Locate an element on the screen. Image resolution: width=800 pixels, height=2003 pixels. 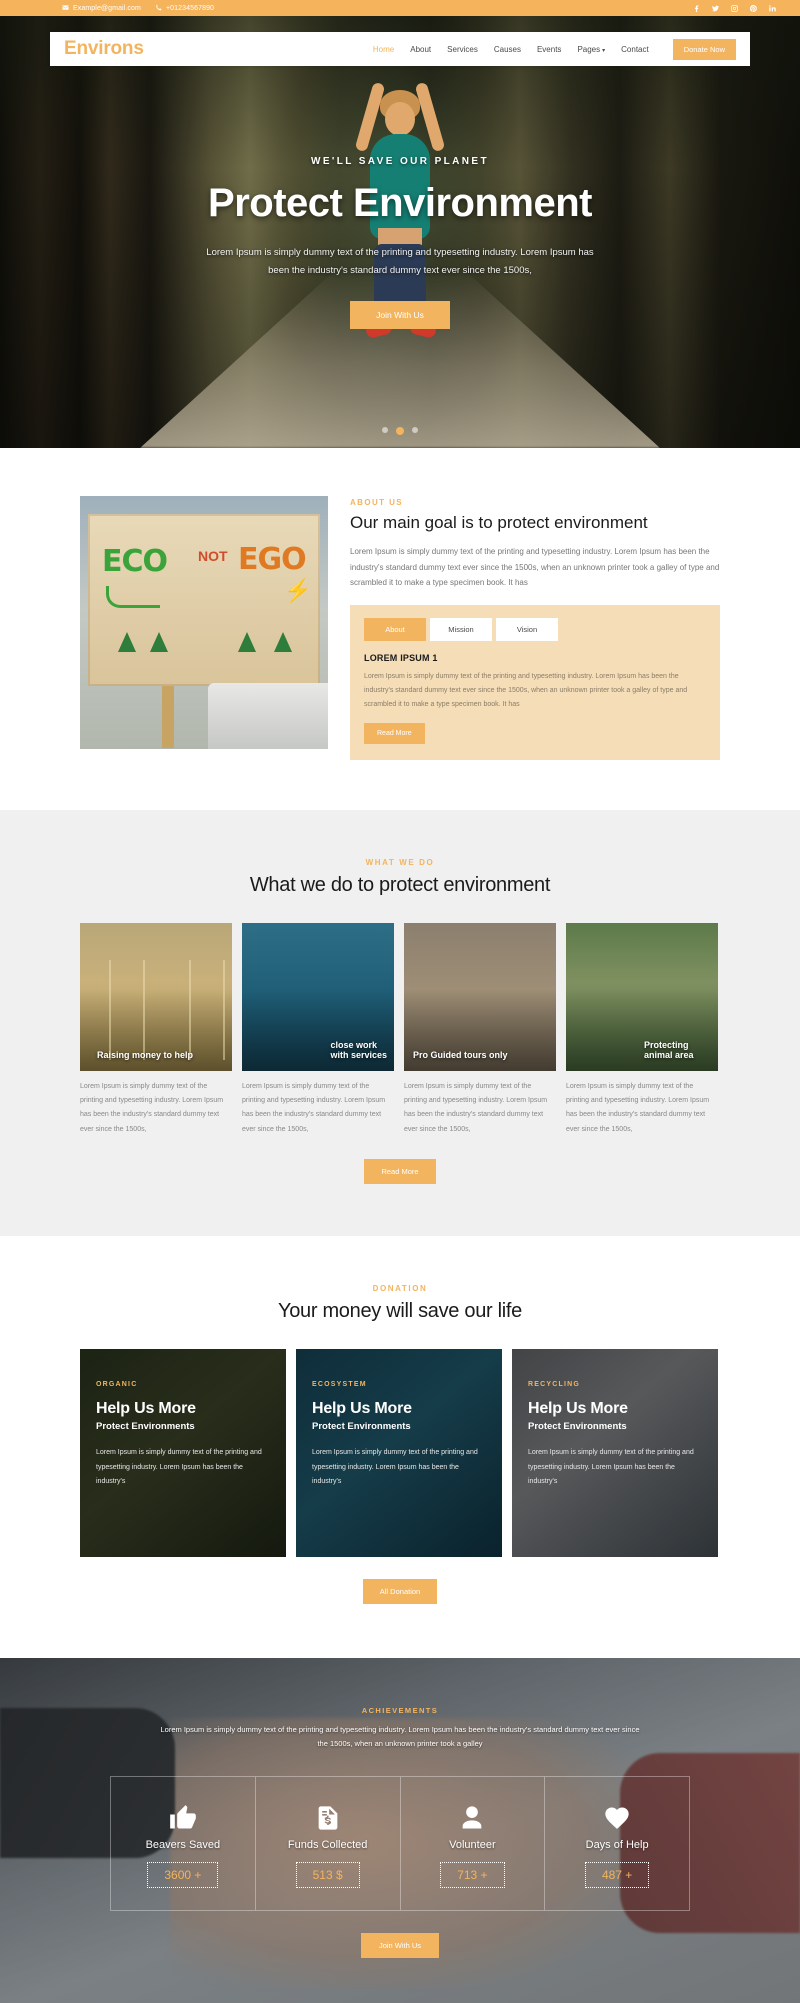
instagram-icon is located at coordinates (734, 8).